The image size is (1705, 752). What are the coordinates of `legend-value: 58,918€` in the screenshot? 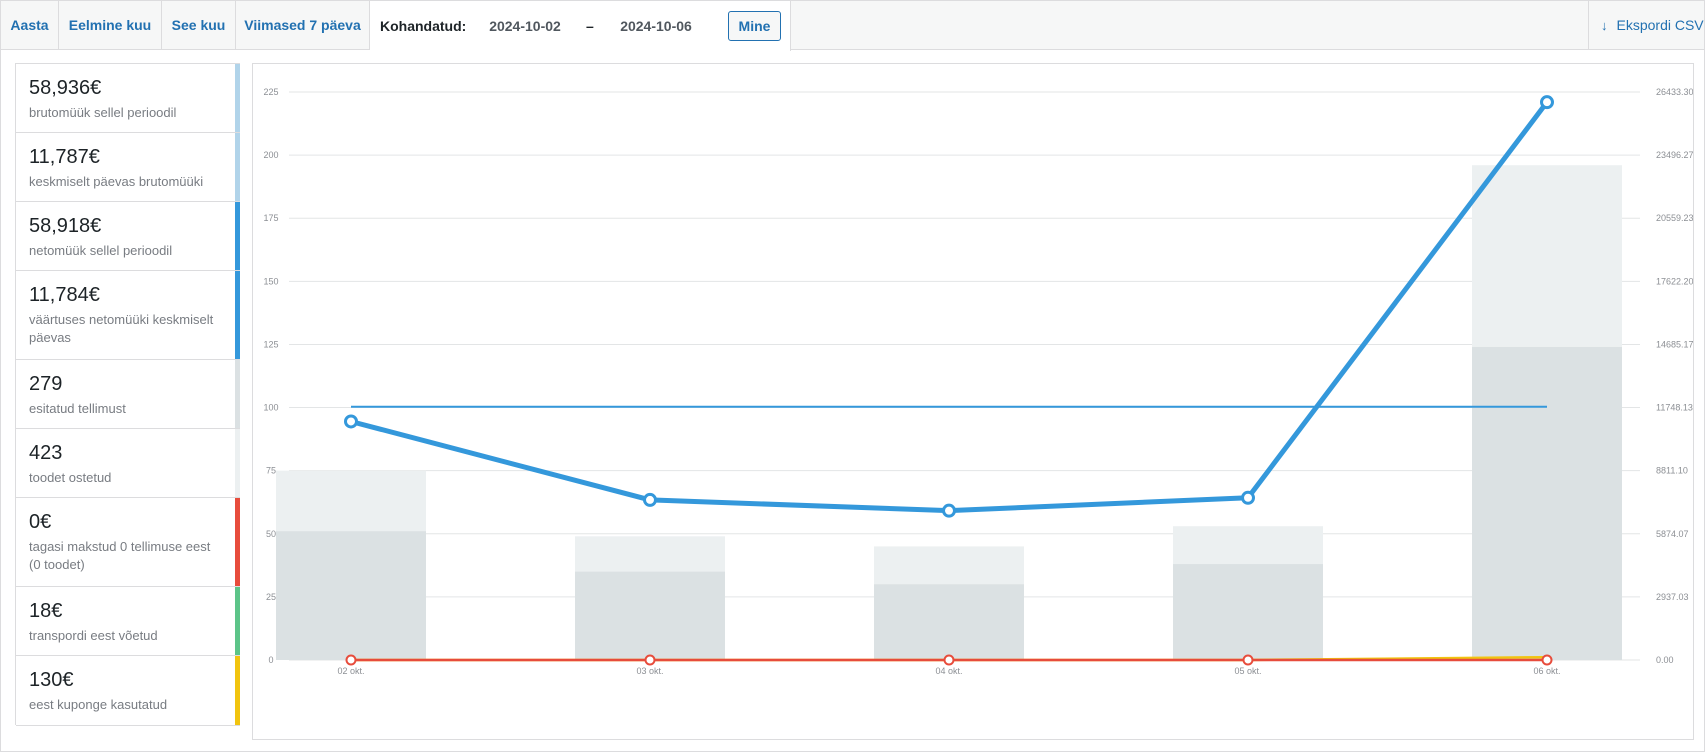 It's located at (65, 226).